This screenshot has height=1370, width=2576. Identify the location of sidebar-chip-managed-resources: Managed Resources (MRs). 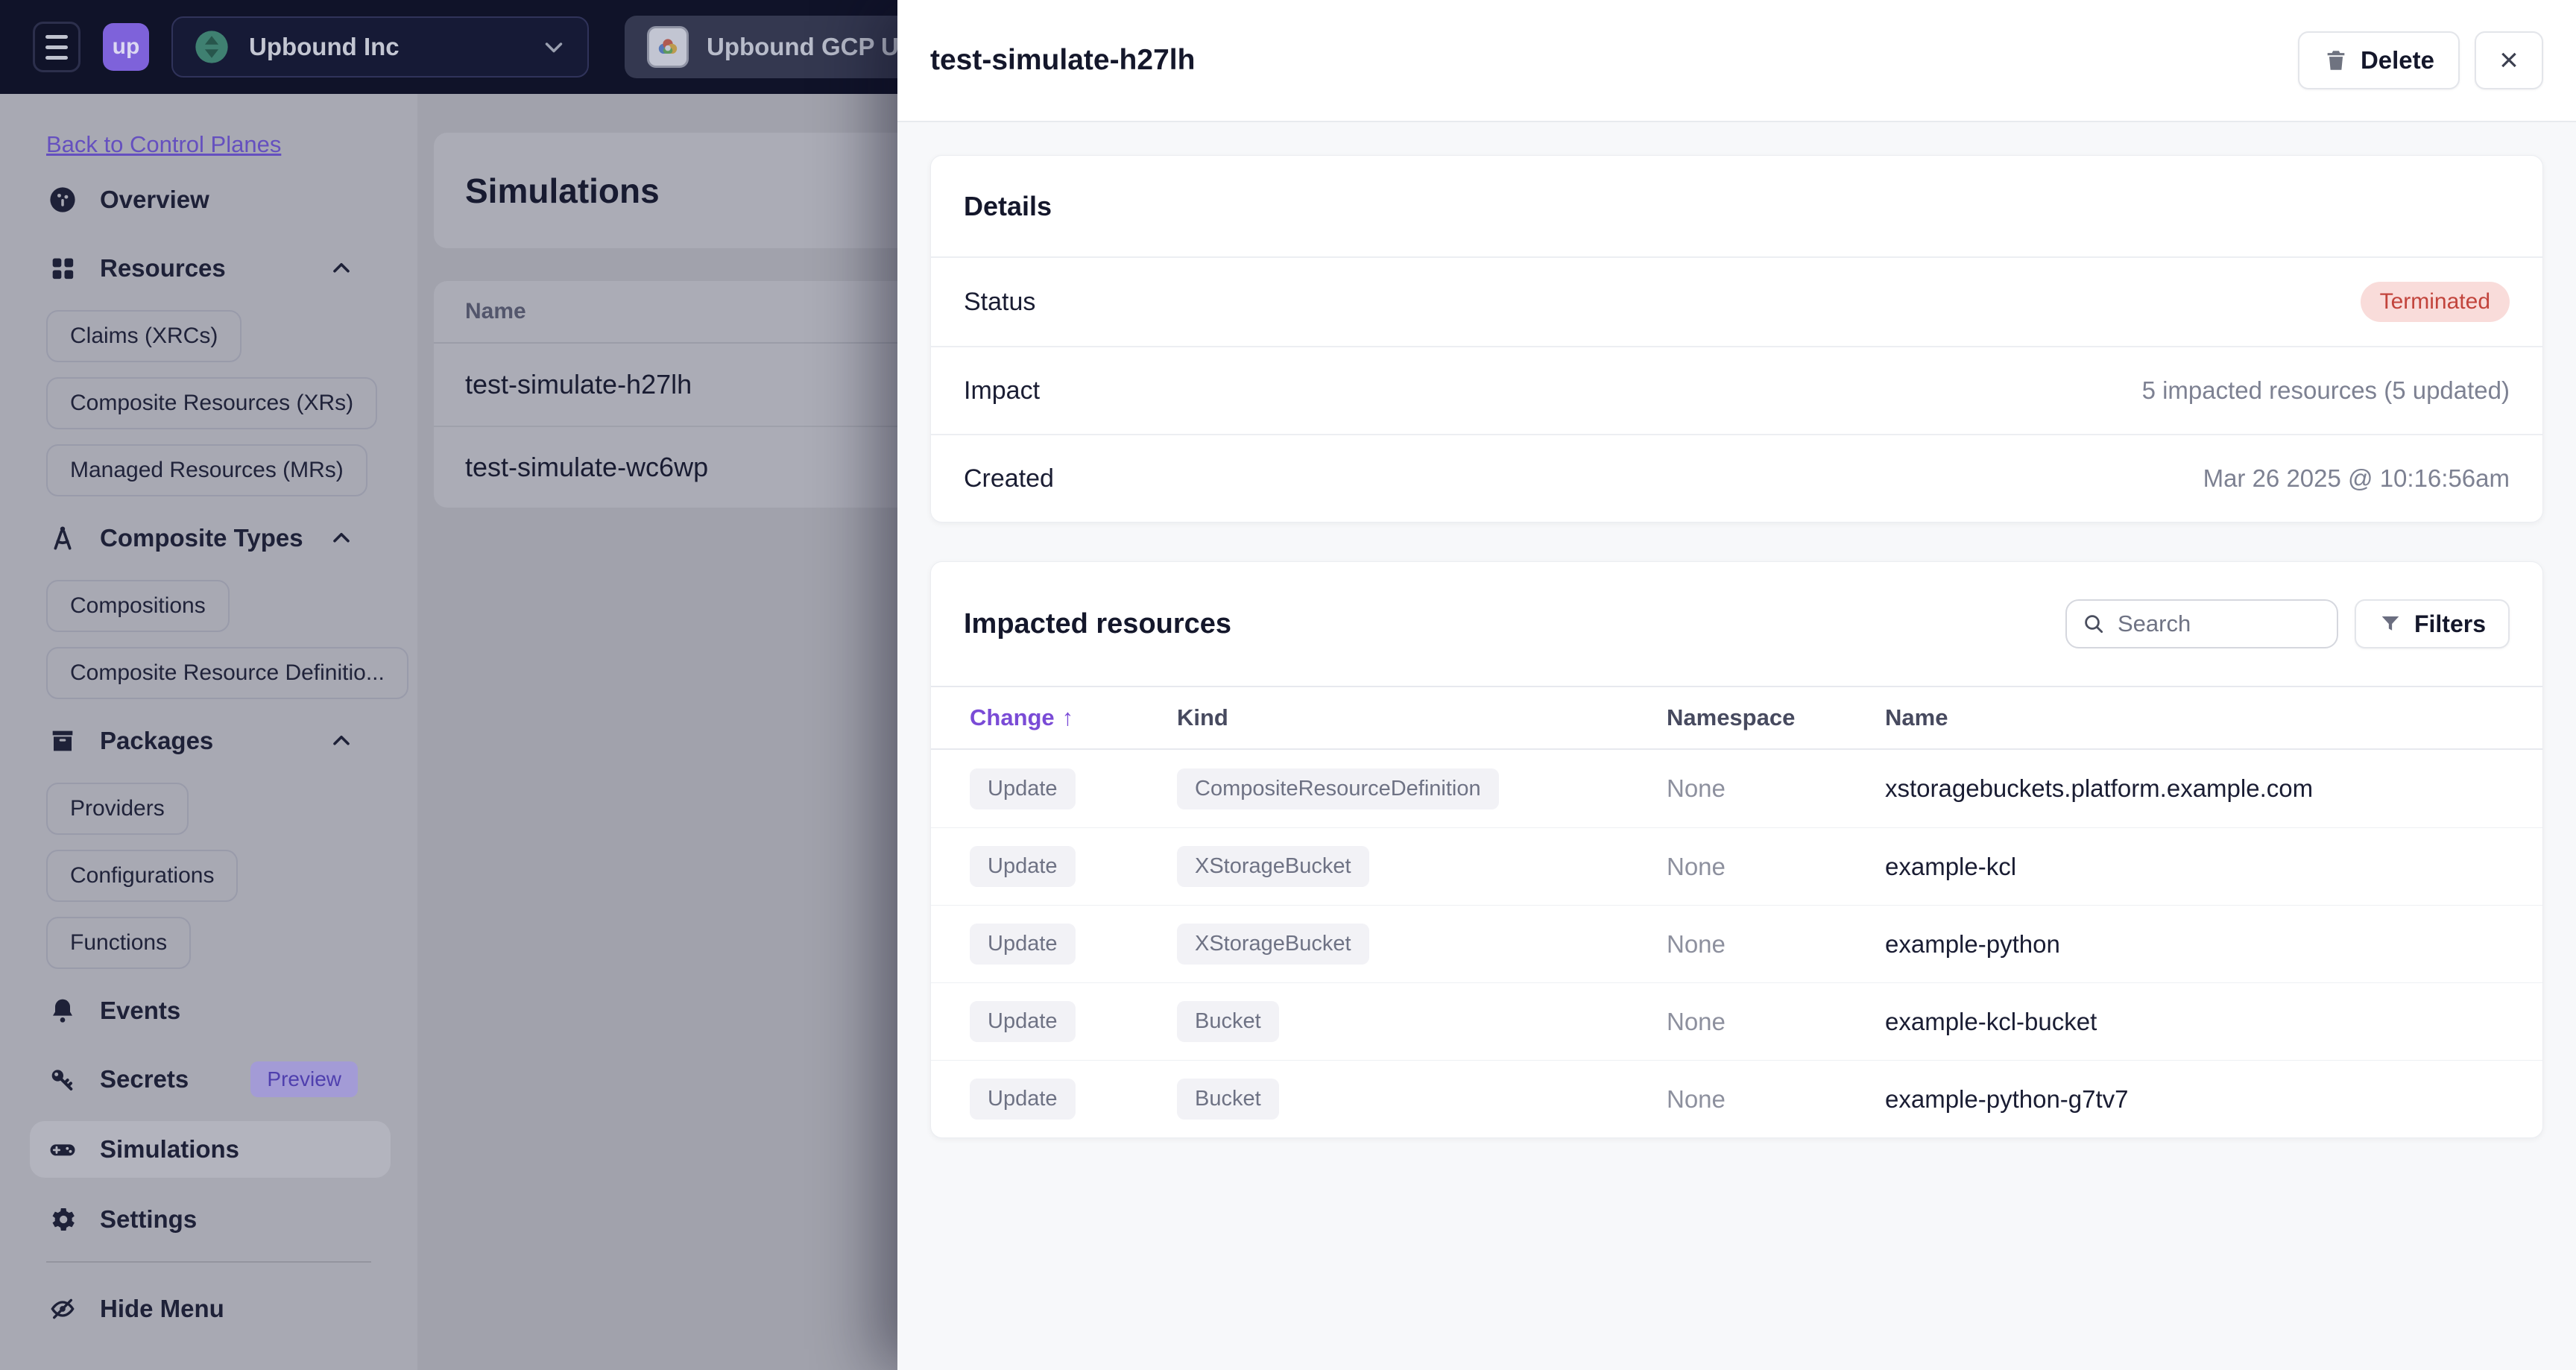
(206, 470).